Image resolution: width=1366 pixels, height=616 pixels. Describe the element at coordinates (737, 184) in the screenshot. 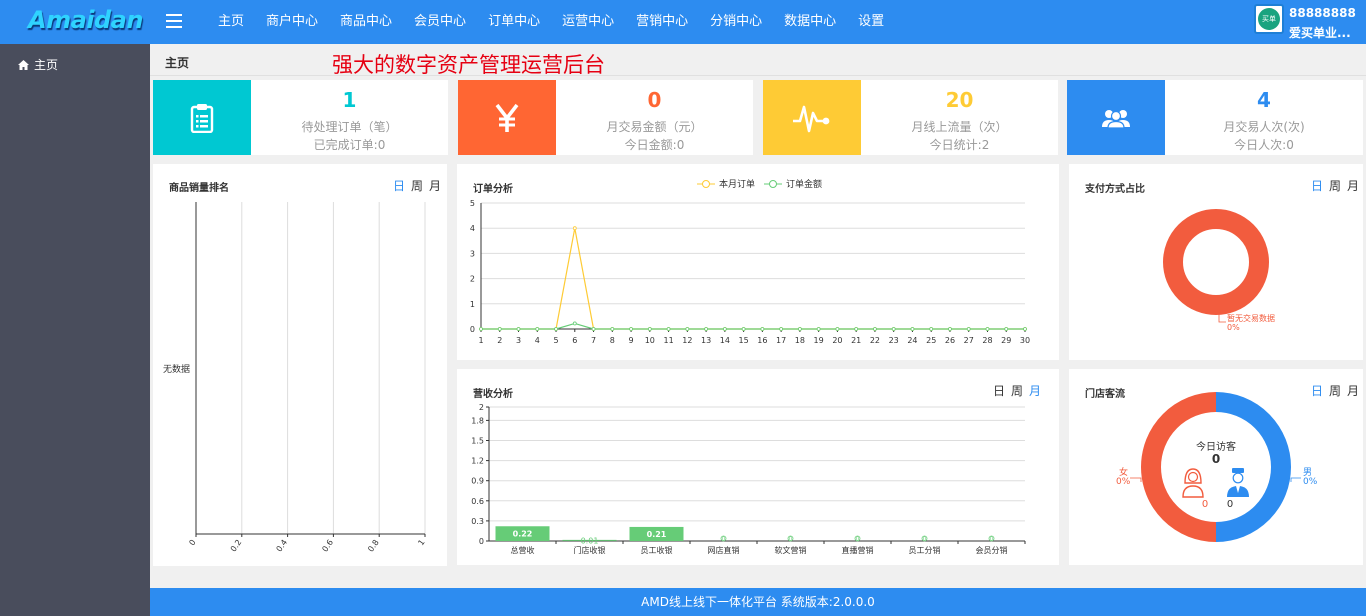

I see `legend-orders: 本月订单` at that location.